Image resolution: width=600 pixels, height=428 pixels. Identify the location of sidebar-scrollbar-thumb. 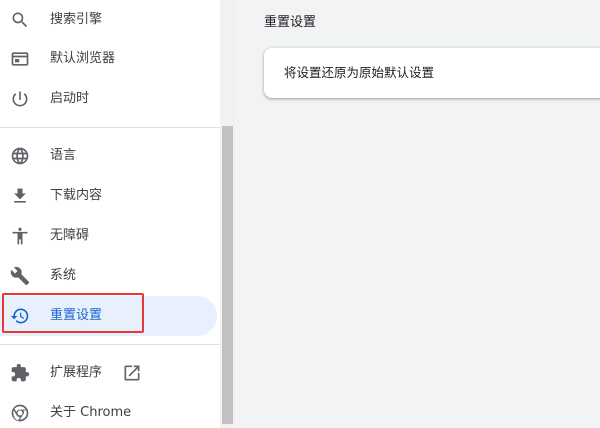
(227, 275).